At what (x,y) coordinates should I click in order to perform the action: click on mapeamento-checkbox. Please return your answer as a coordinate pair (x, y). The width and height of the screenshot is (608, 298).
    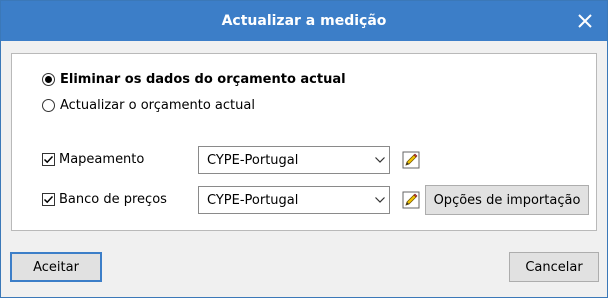
    Looking at the image, I should click on (48, 159).